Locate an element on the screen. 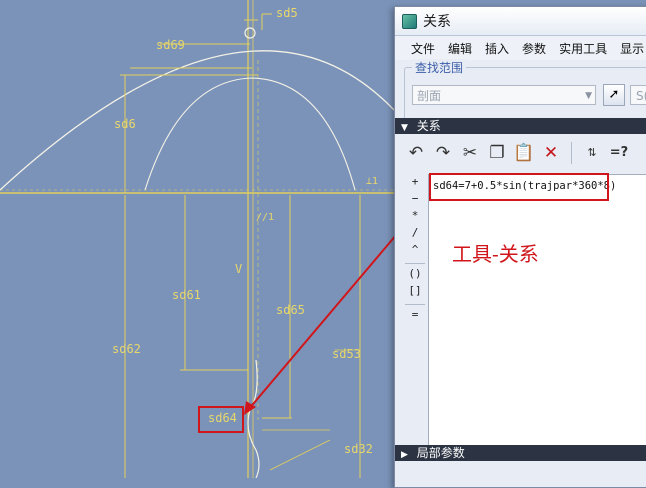  dimension-sd32: sd32 is located at coordinates (358, 449).